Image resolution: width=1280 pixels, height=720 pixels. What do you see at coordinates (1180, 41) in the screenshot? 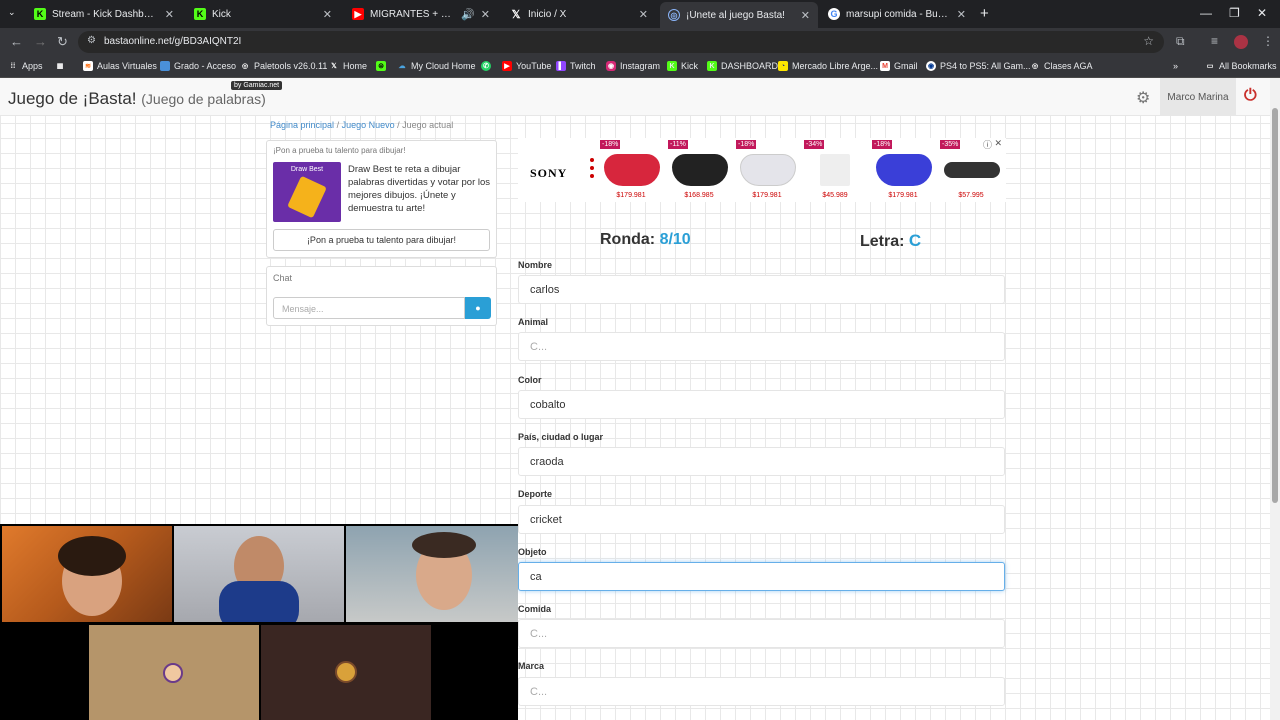
I see `extensions-icon: ⧉` at bounding box center [1180, 41].